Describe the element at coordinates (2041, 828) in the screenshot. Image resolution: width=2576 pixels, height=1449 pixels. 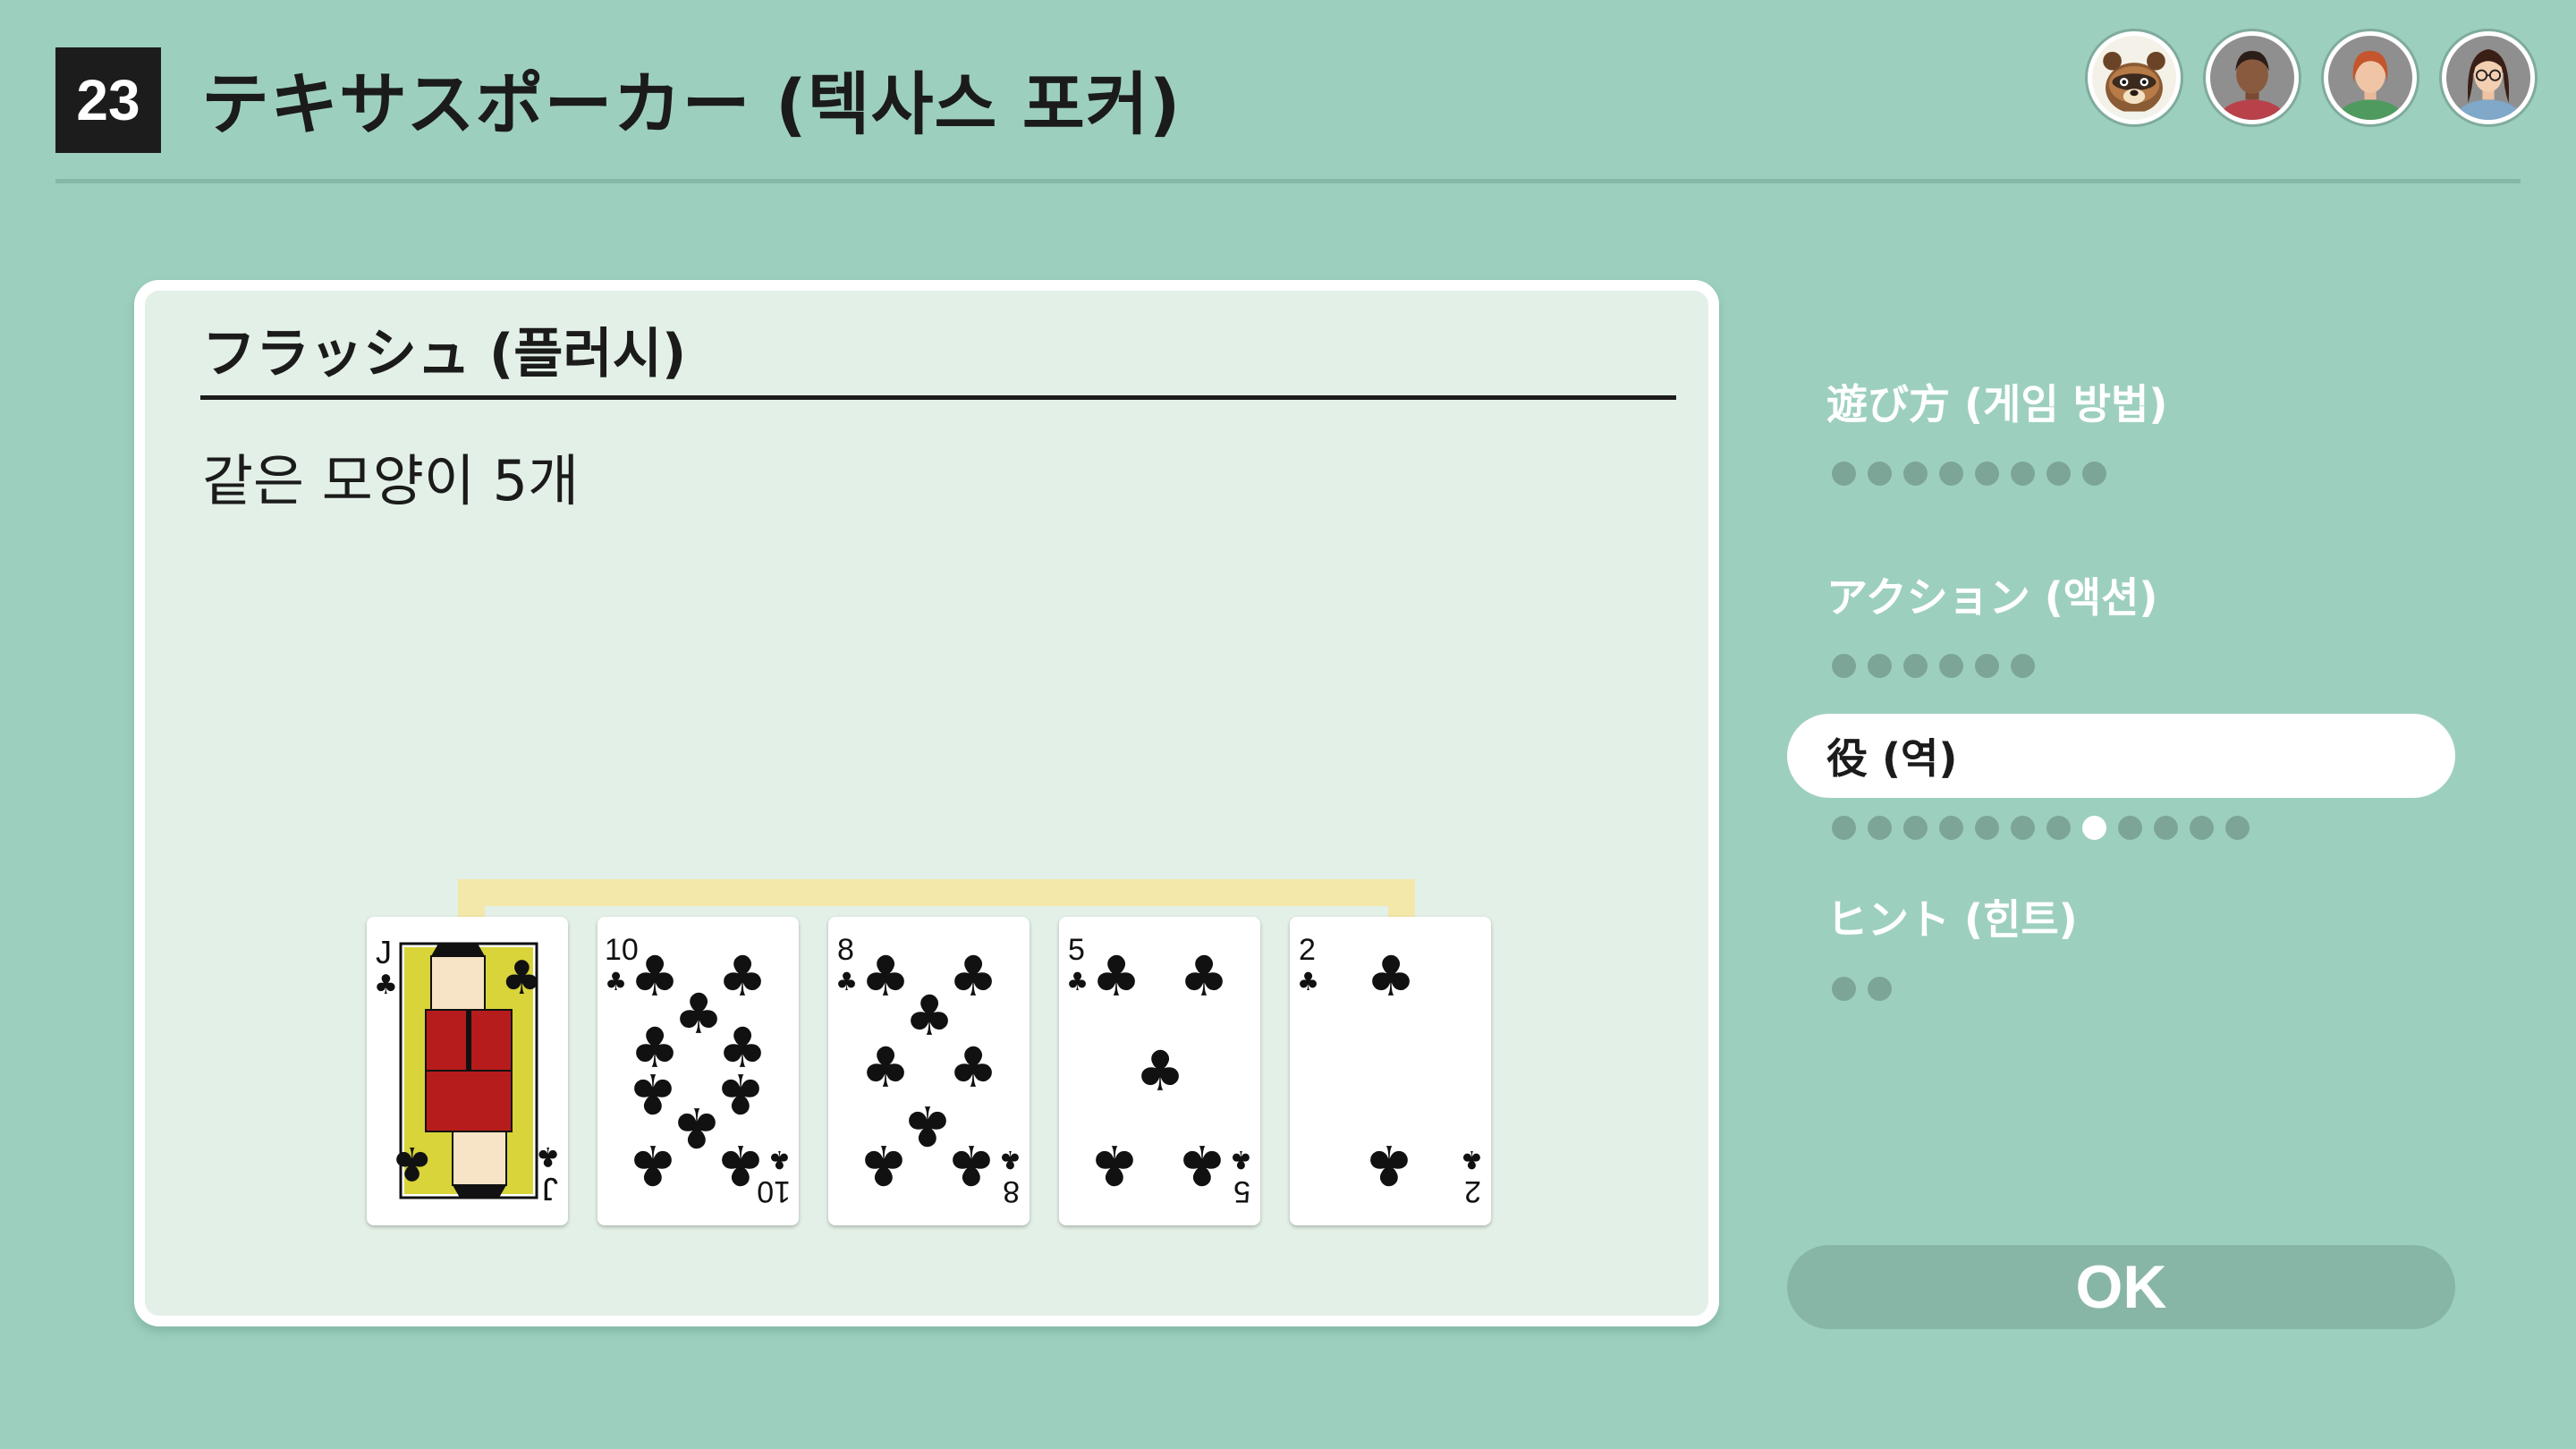
I see `page-dots-hands` at that location.